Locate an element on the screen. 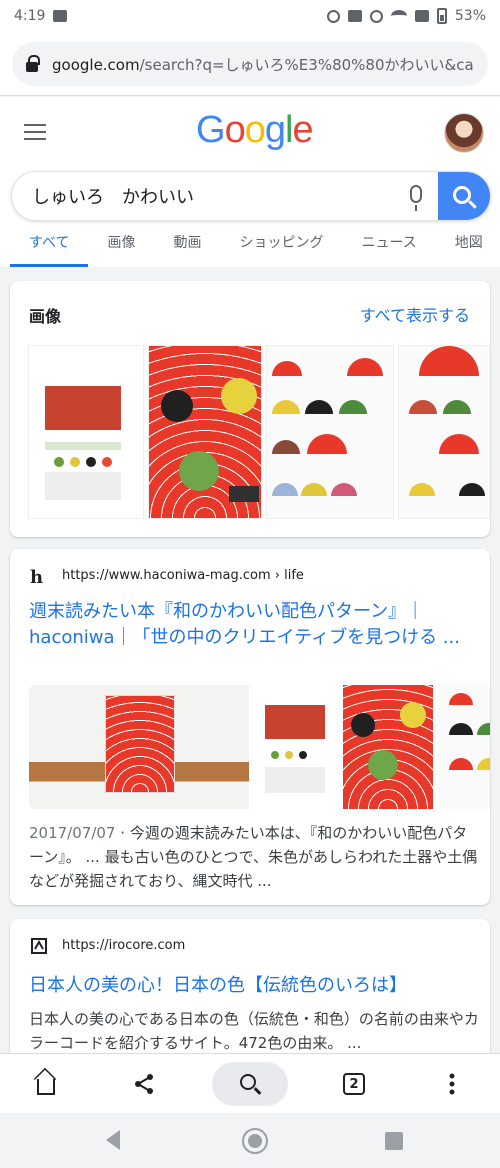  share-icon is located at coordinates (144, 1084).